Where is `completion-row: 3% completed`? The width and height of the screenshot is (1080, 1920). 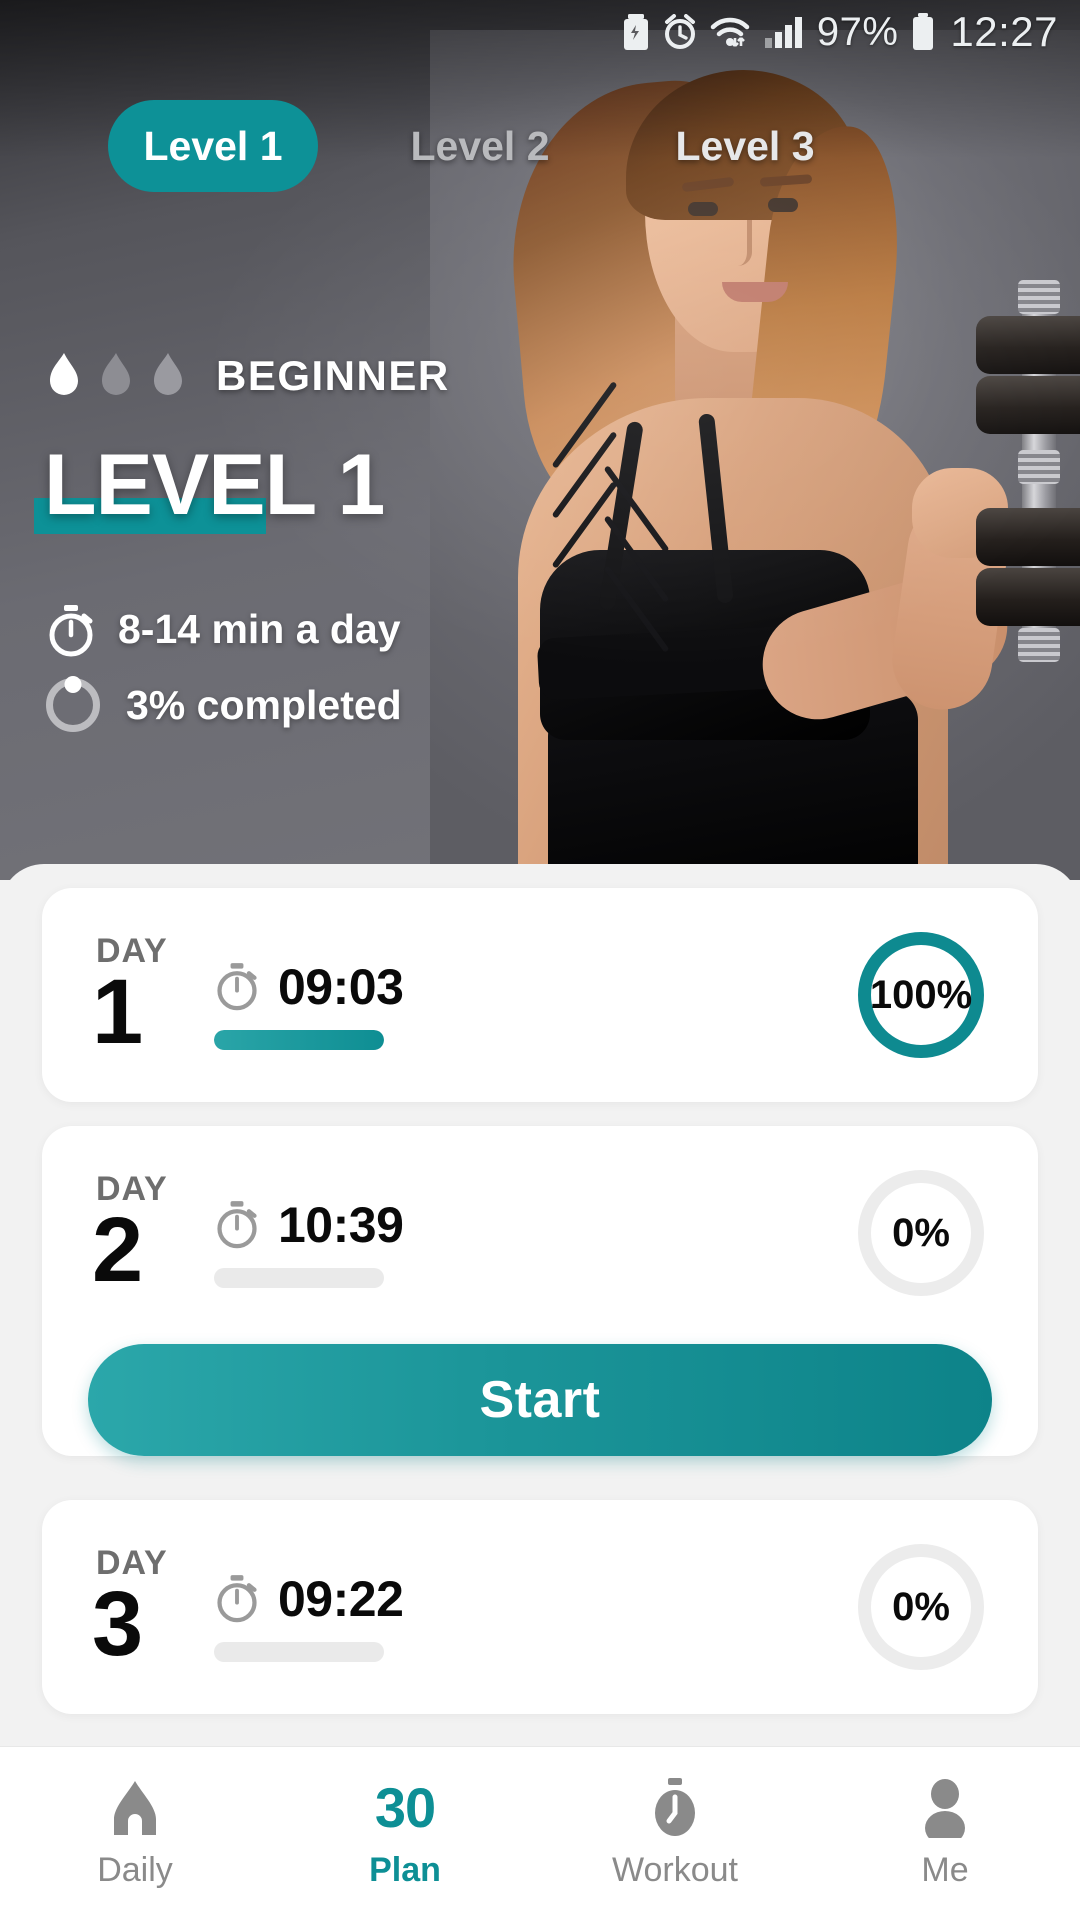
completion-row: 3% completed is located at coordinates (224, 705).